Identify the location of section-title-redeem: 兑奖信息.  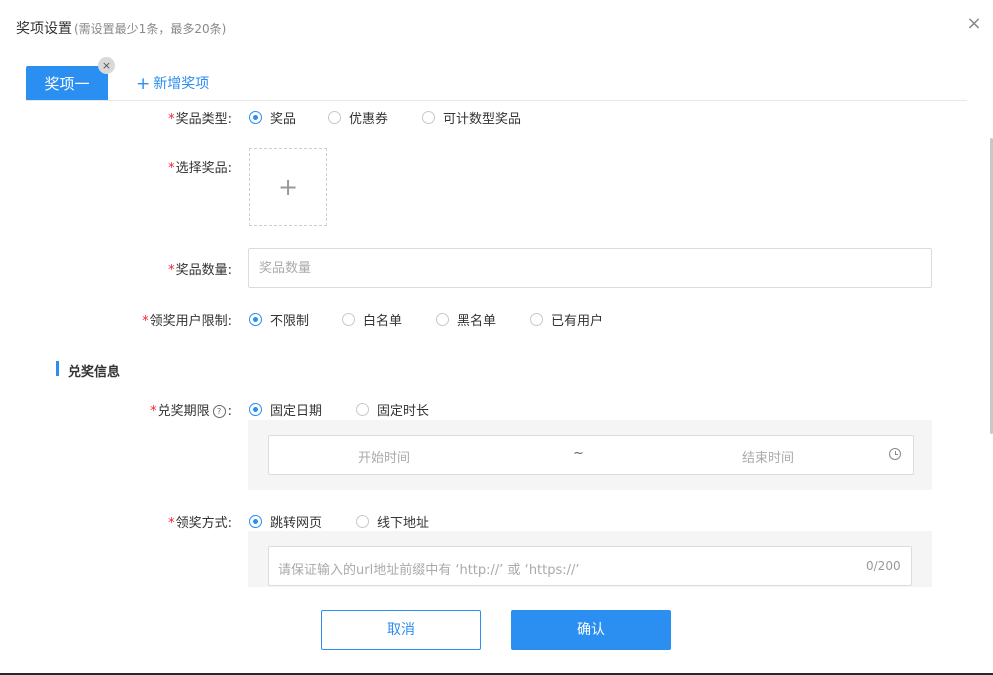
(94, 372).